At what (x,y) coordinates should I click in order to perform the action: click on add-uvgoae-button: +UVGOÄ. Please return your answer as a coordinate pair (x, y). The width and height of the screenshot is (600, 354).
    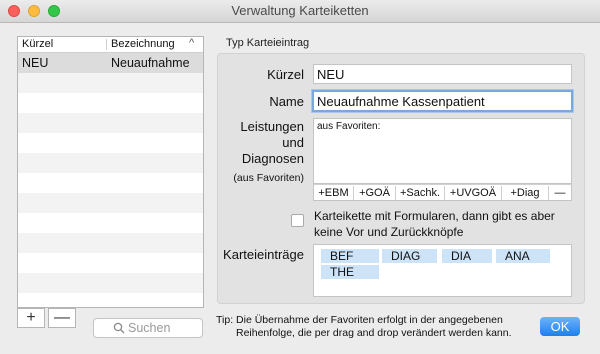
    Looking at the image, I should click on (473, 193).